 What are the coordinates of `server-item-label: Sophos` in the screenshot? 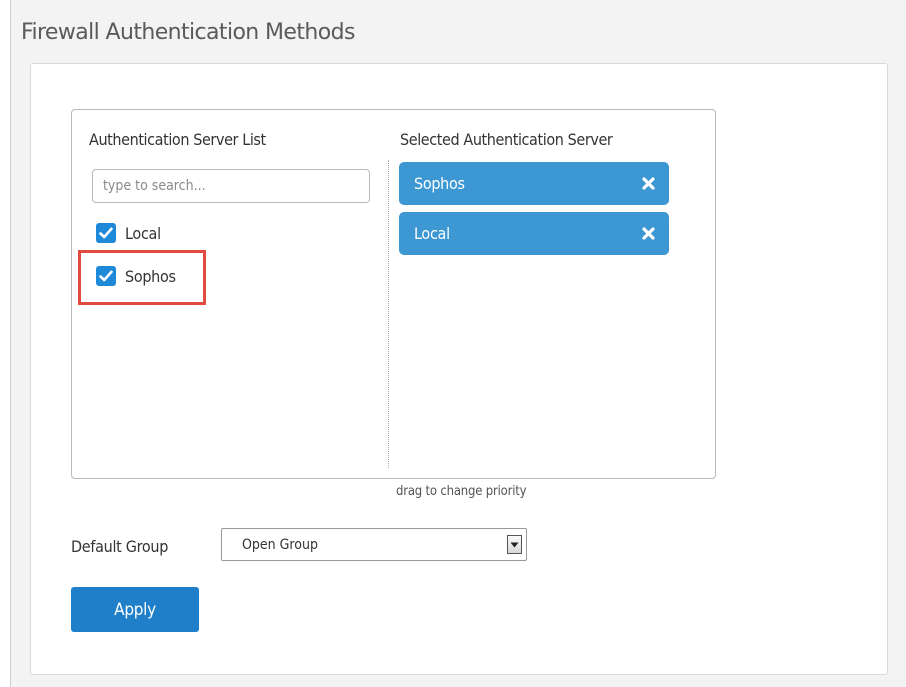 It's located at (150, 276).